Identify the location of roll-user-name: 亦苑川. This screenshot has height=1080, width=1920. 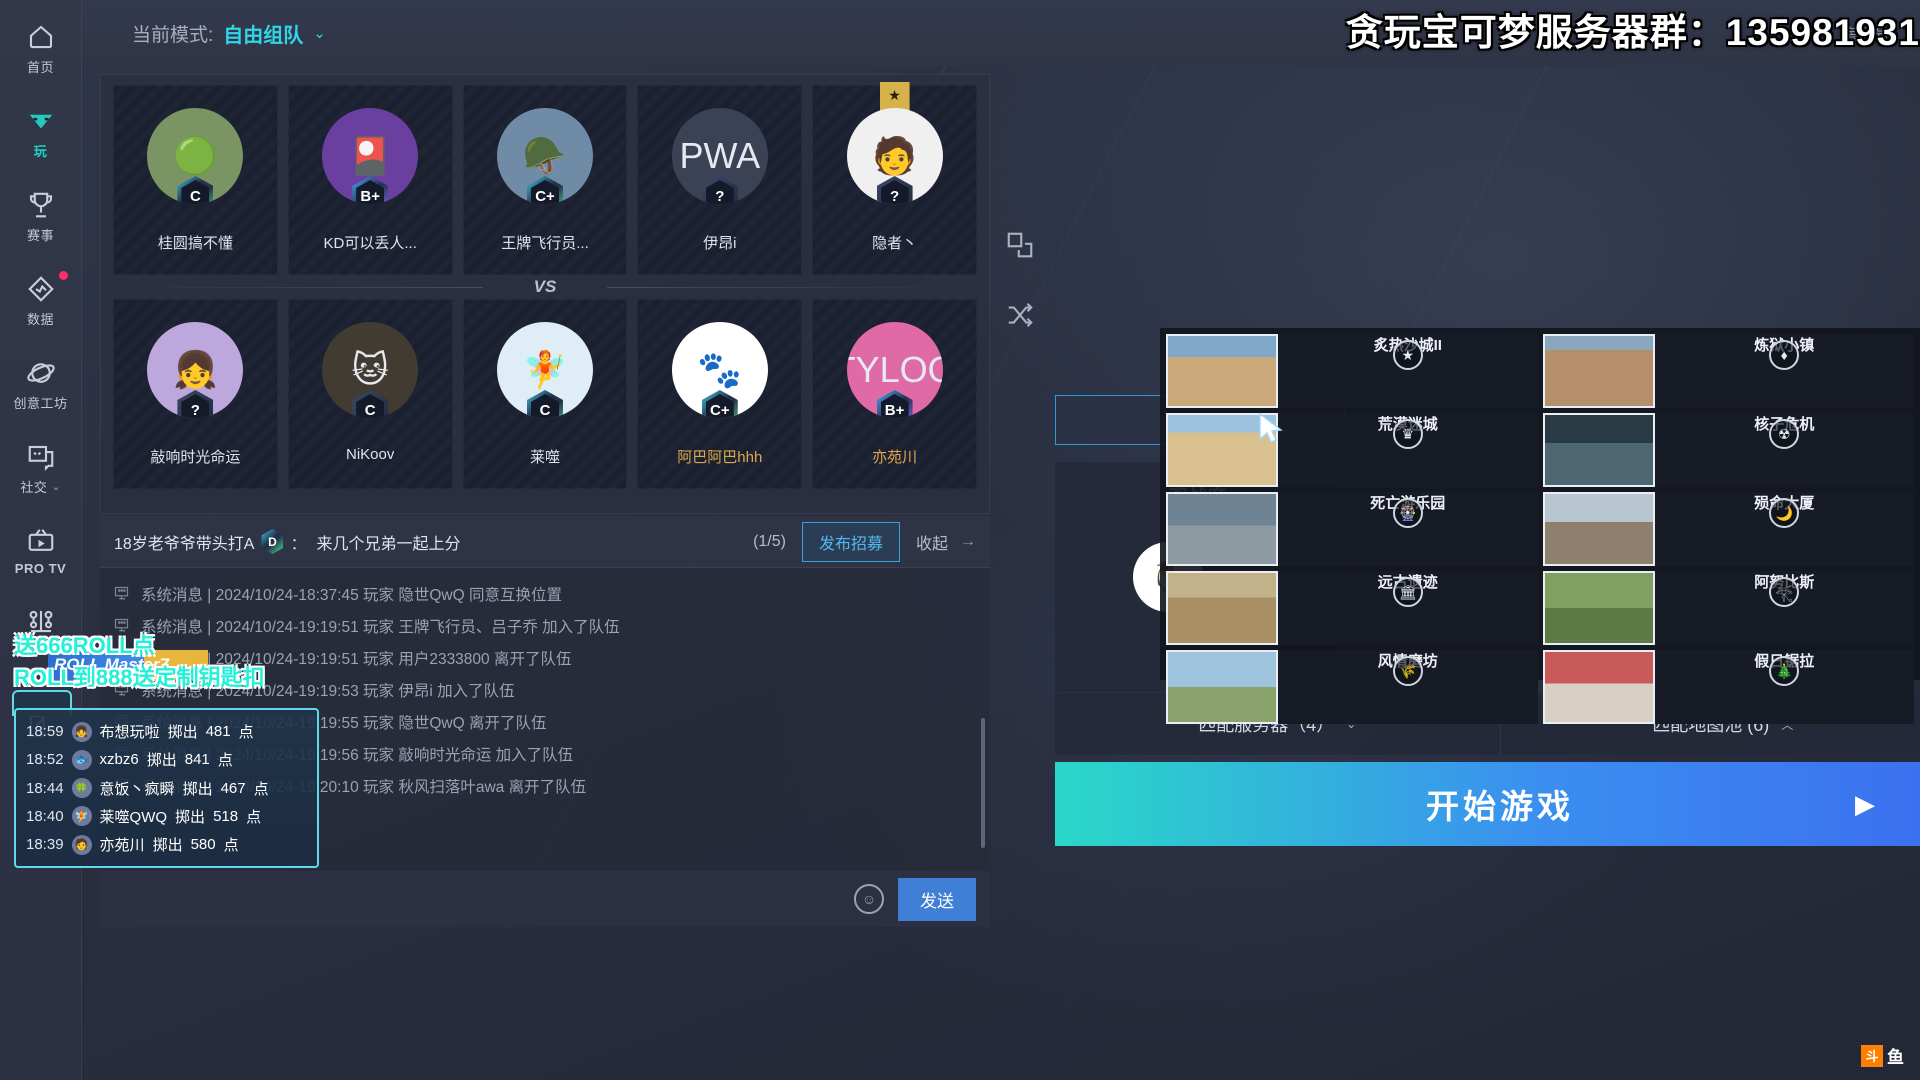
(122, 845).